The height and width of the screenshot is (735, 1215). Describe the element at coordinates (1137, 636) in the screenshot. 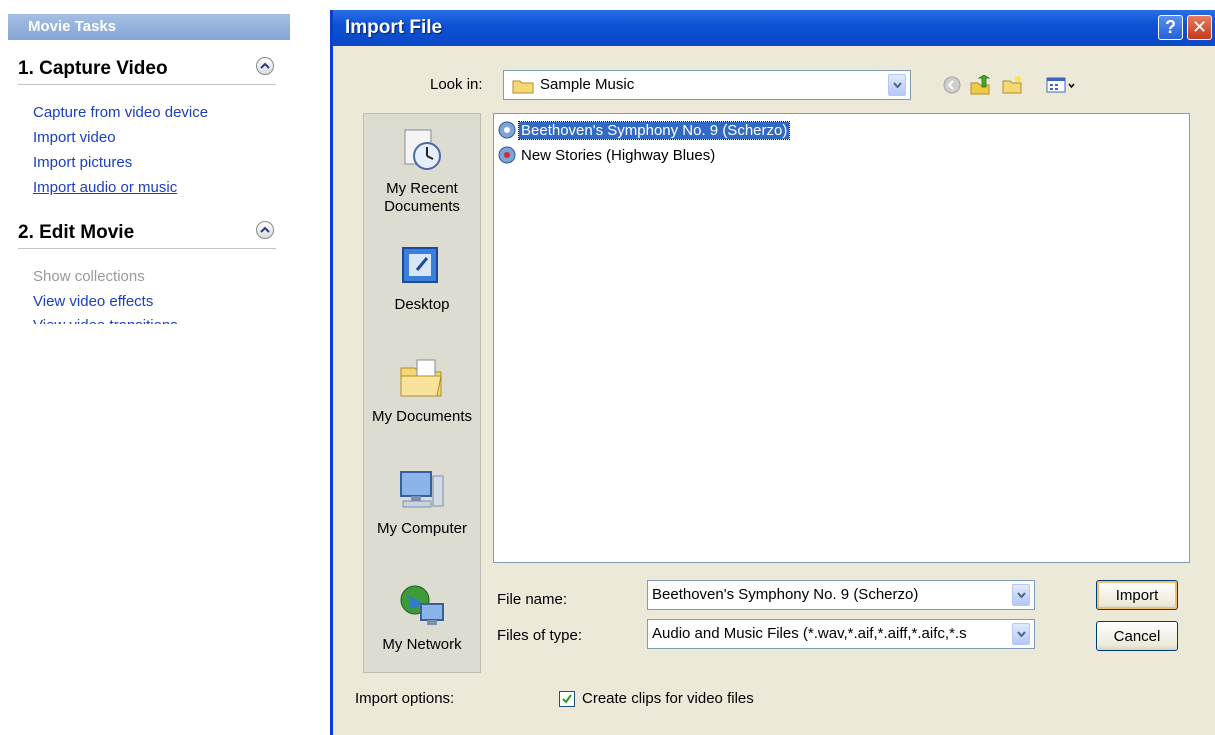

I see `cancel-button: Cancel` at that location.